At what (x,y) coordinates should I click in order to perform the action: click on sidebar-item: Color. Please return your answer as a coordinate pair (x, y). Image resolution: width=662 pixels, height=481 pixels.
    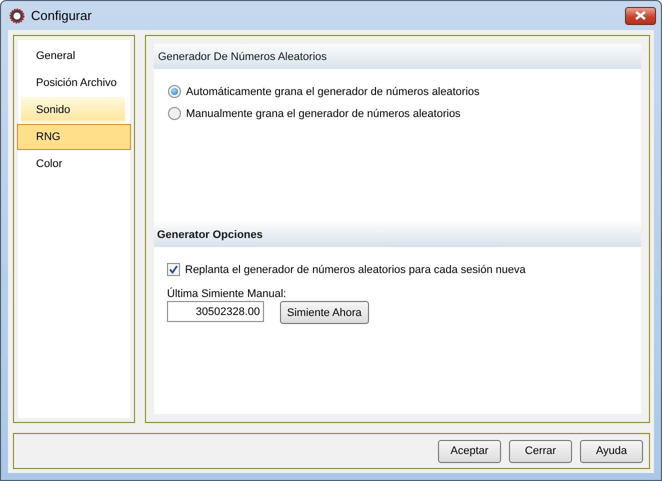
    Looking at the image, I should click on (73, 164).